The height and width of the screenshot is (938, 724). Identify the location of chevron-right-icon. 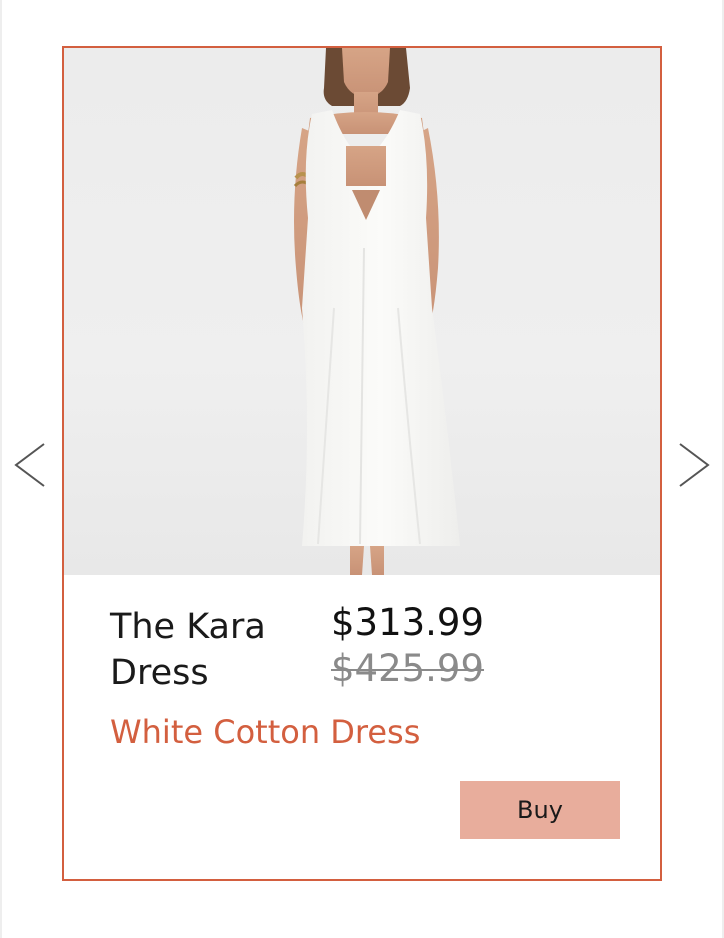
(694, 465).